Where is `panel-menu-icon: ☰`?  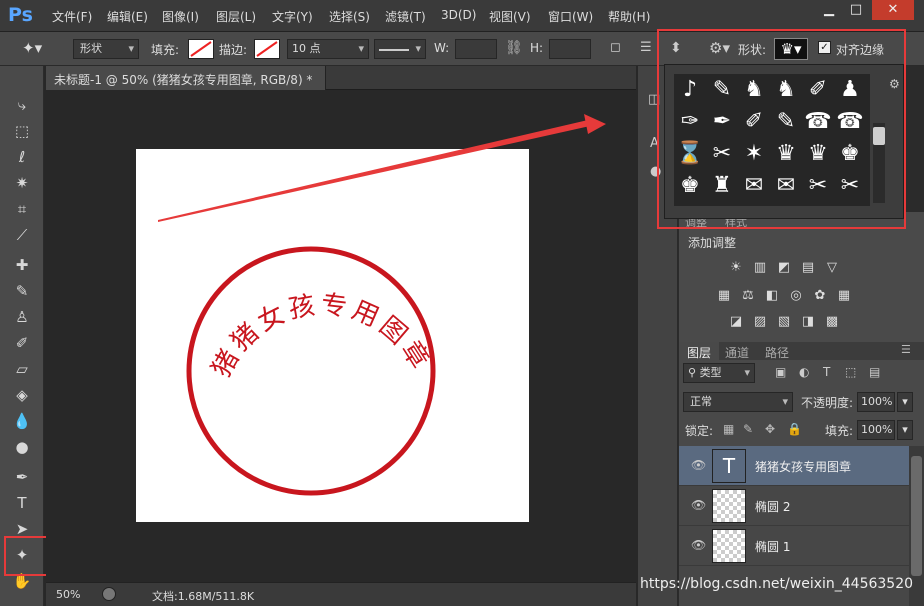 panel-menu-icon: ☰ is located at coordinates (906, 349).